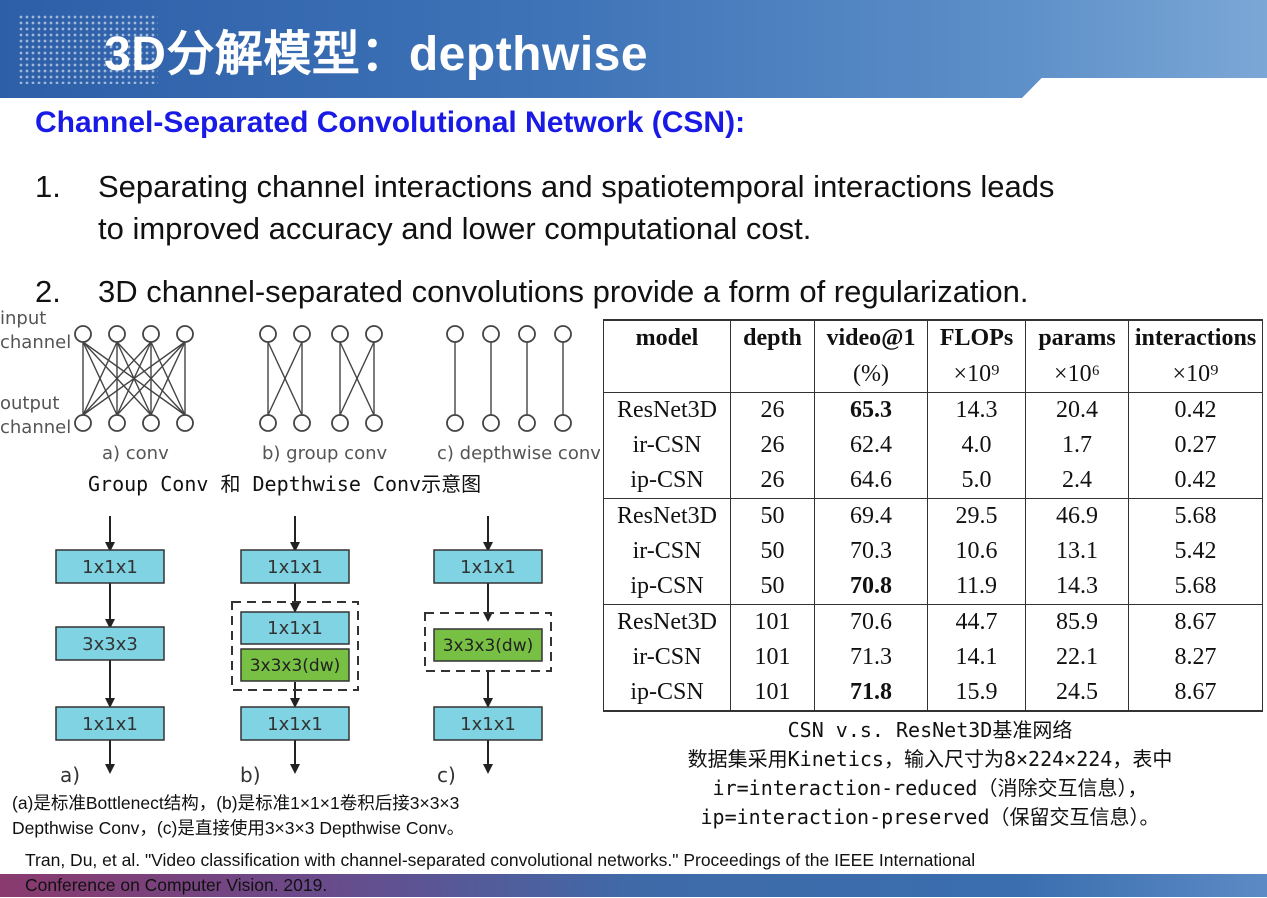 The width and height of the screenshot is (1267, 898). I want to click on table-cell-params: 24.5, so click(1077, 693).